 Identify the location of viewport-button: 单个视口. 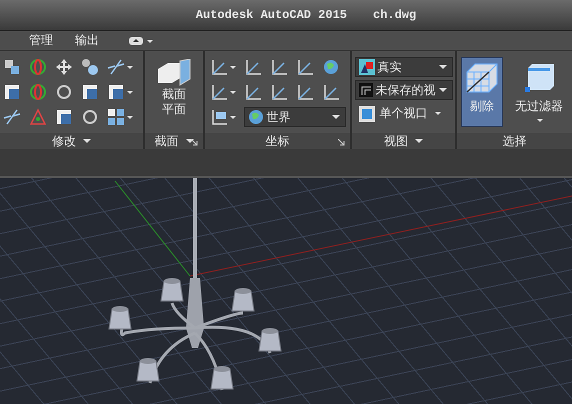
(403, 113).